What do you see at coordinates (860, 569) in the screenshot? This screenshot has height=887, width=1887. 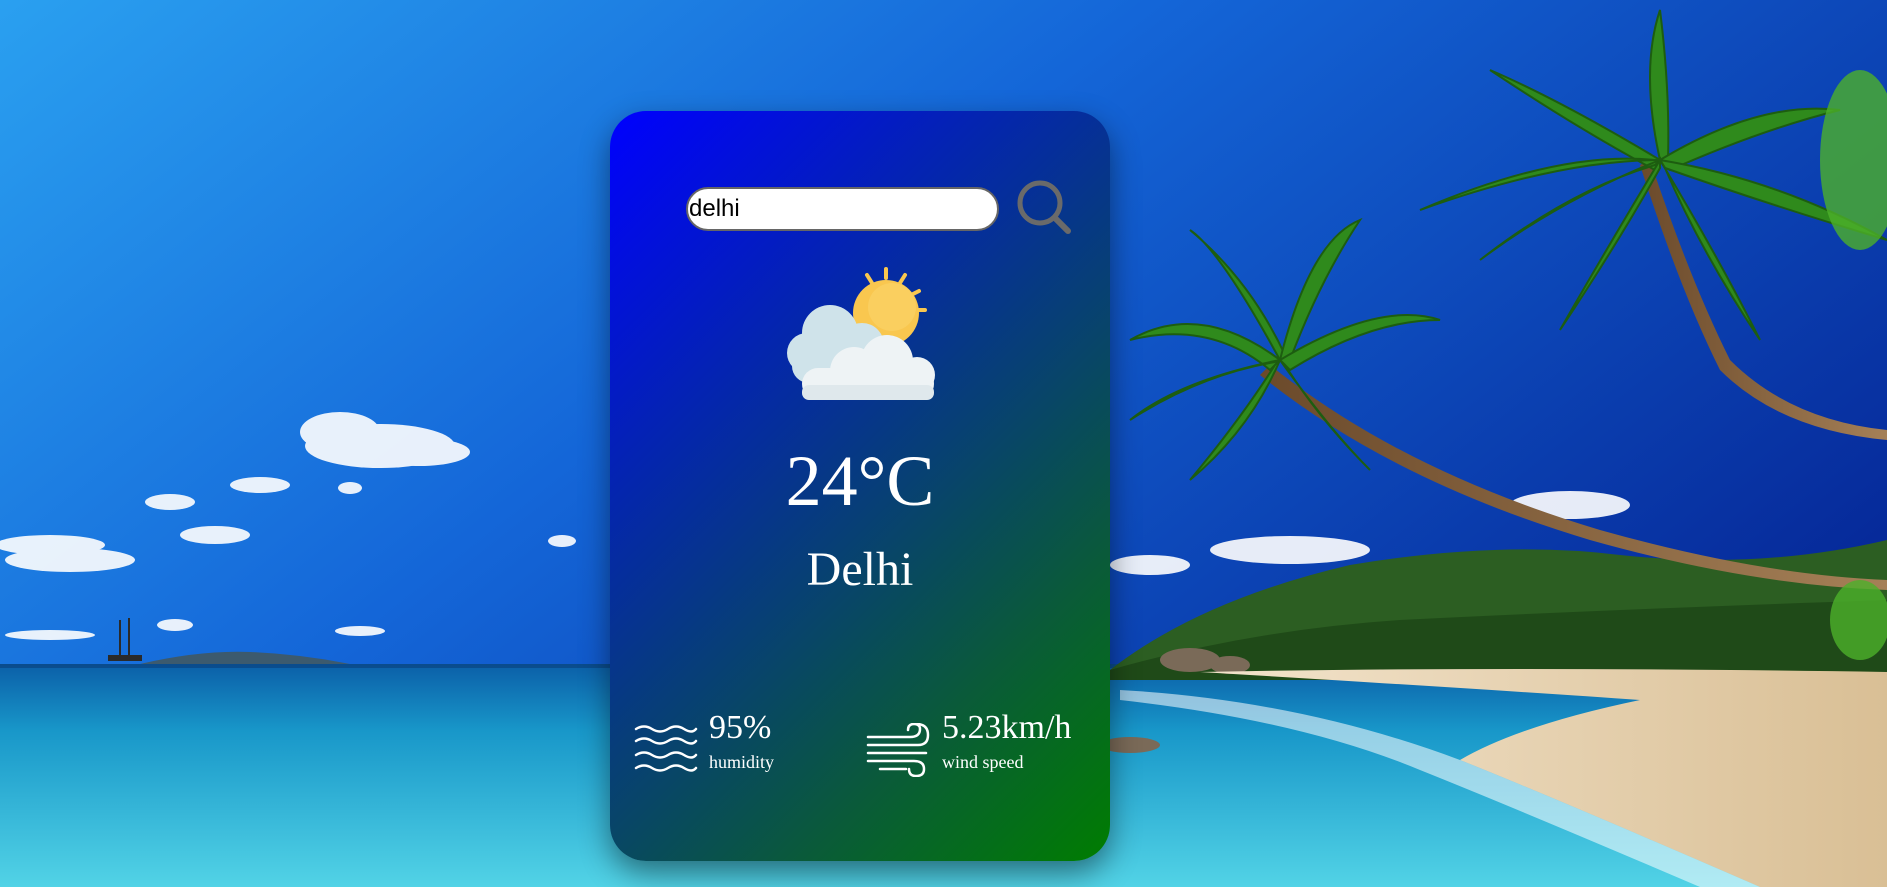 I see `city-name: Delhi` at bounding box center [860, 569].